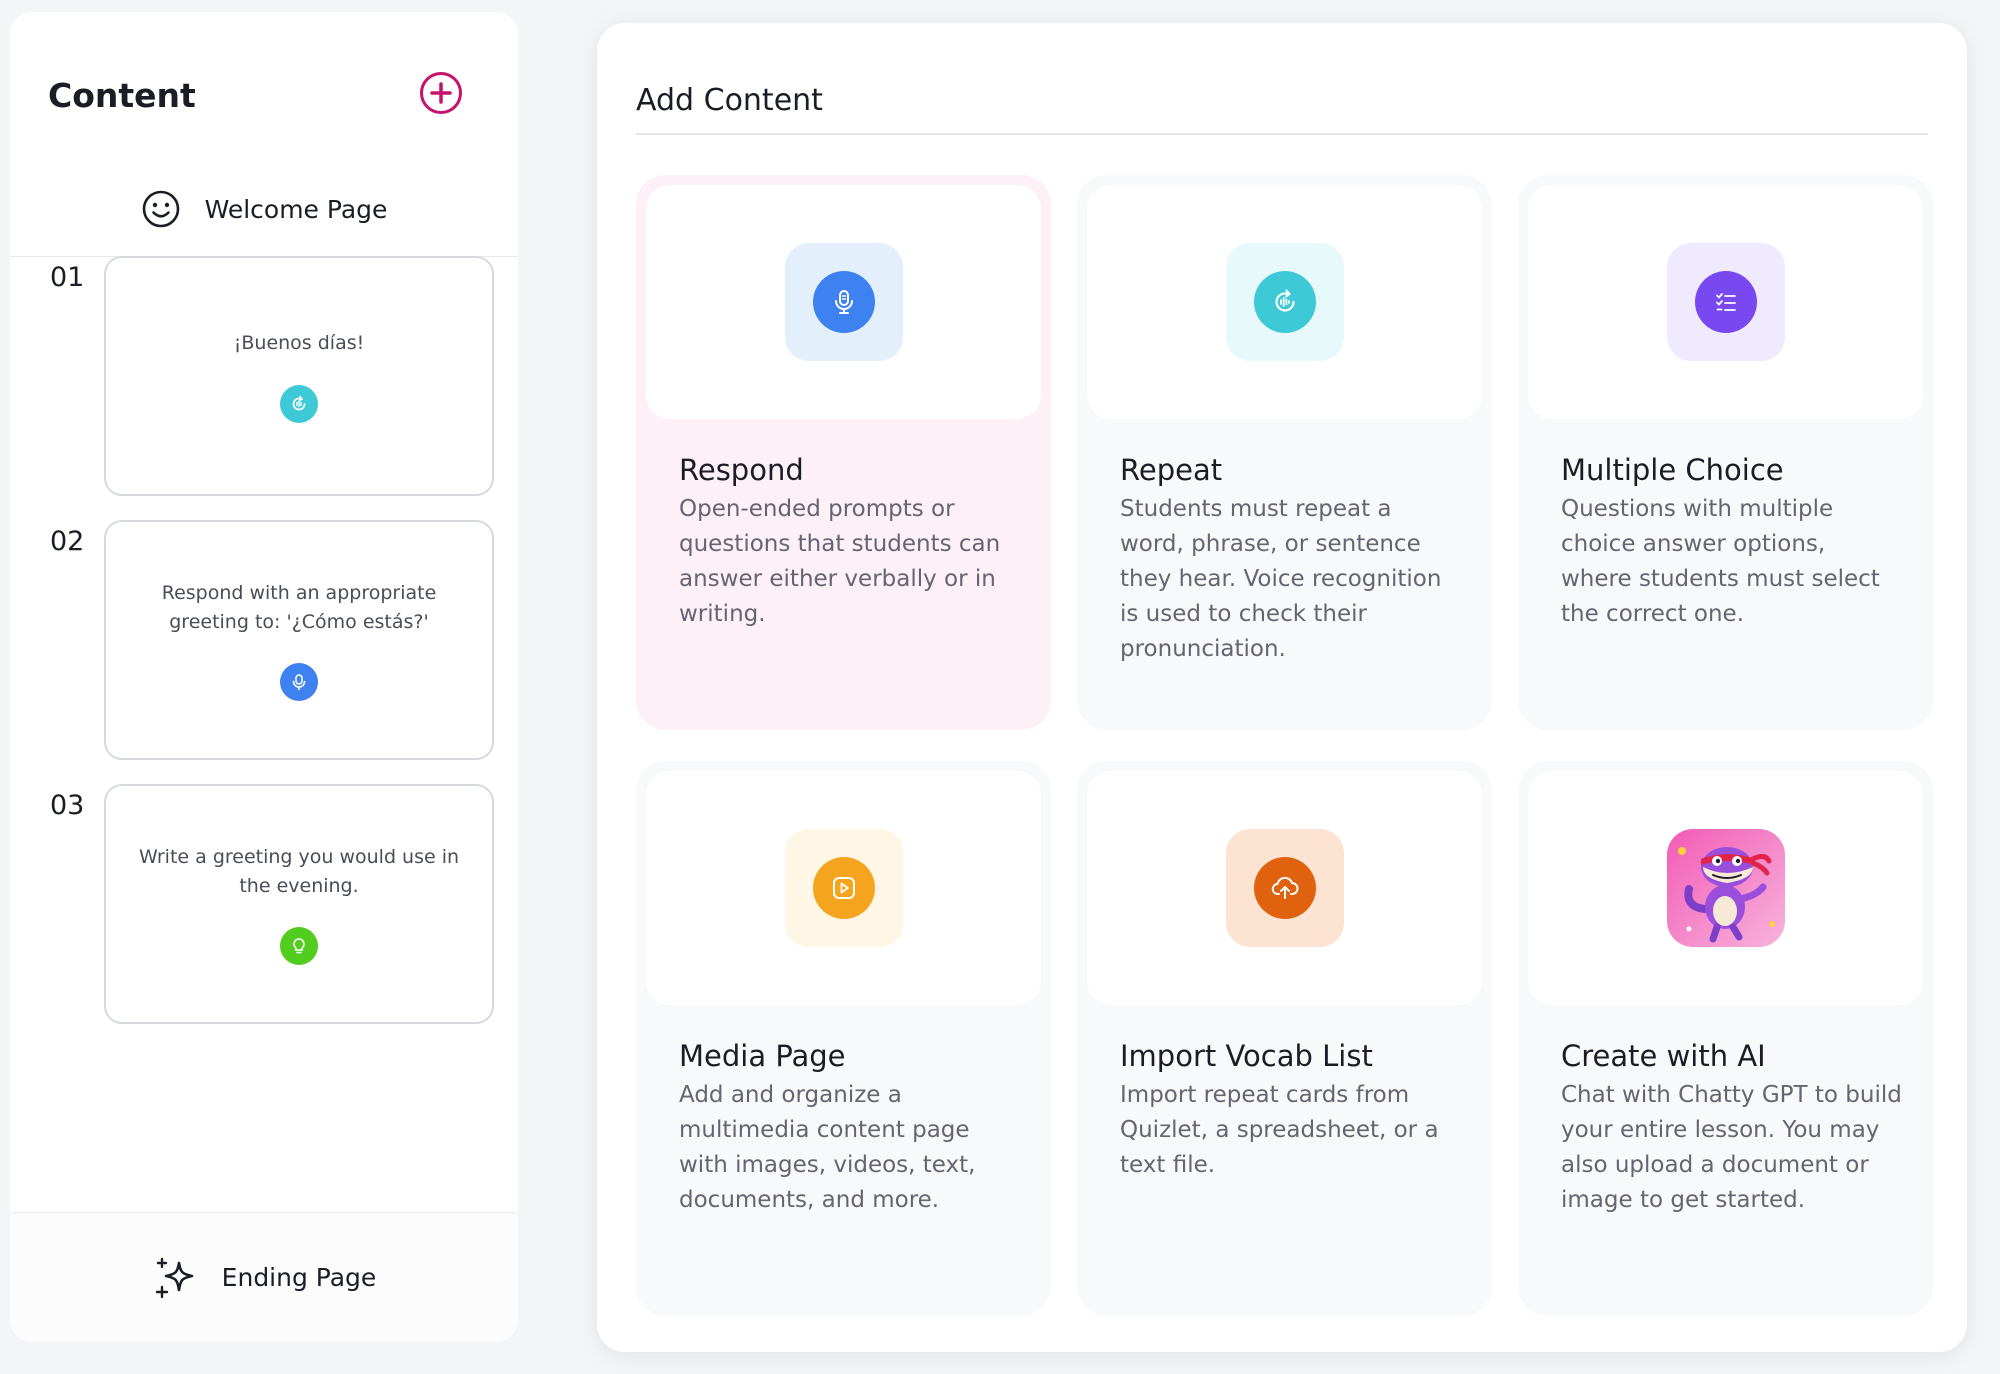  Describe the element at coordinates (1171, 470) in the screenshot. I see `tile-title: Repeat` at that location.